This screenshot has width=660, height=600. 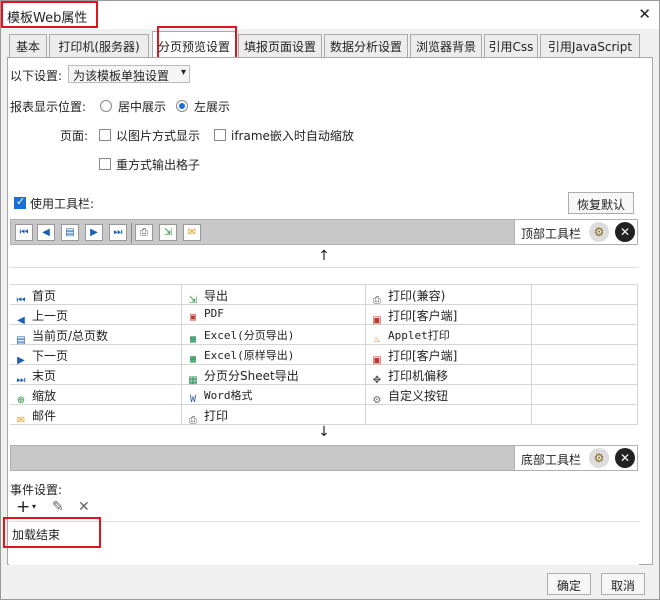 I want to click on grid-item-printer-offset: ✥ 打印机偏移, so click(x=449, y=375).